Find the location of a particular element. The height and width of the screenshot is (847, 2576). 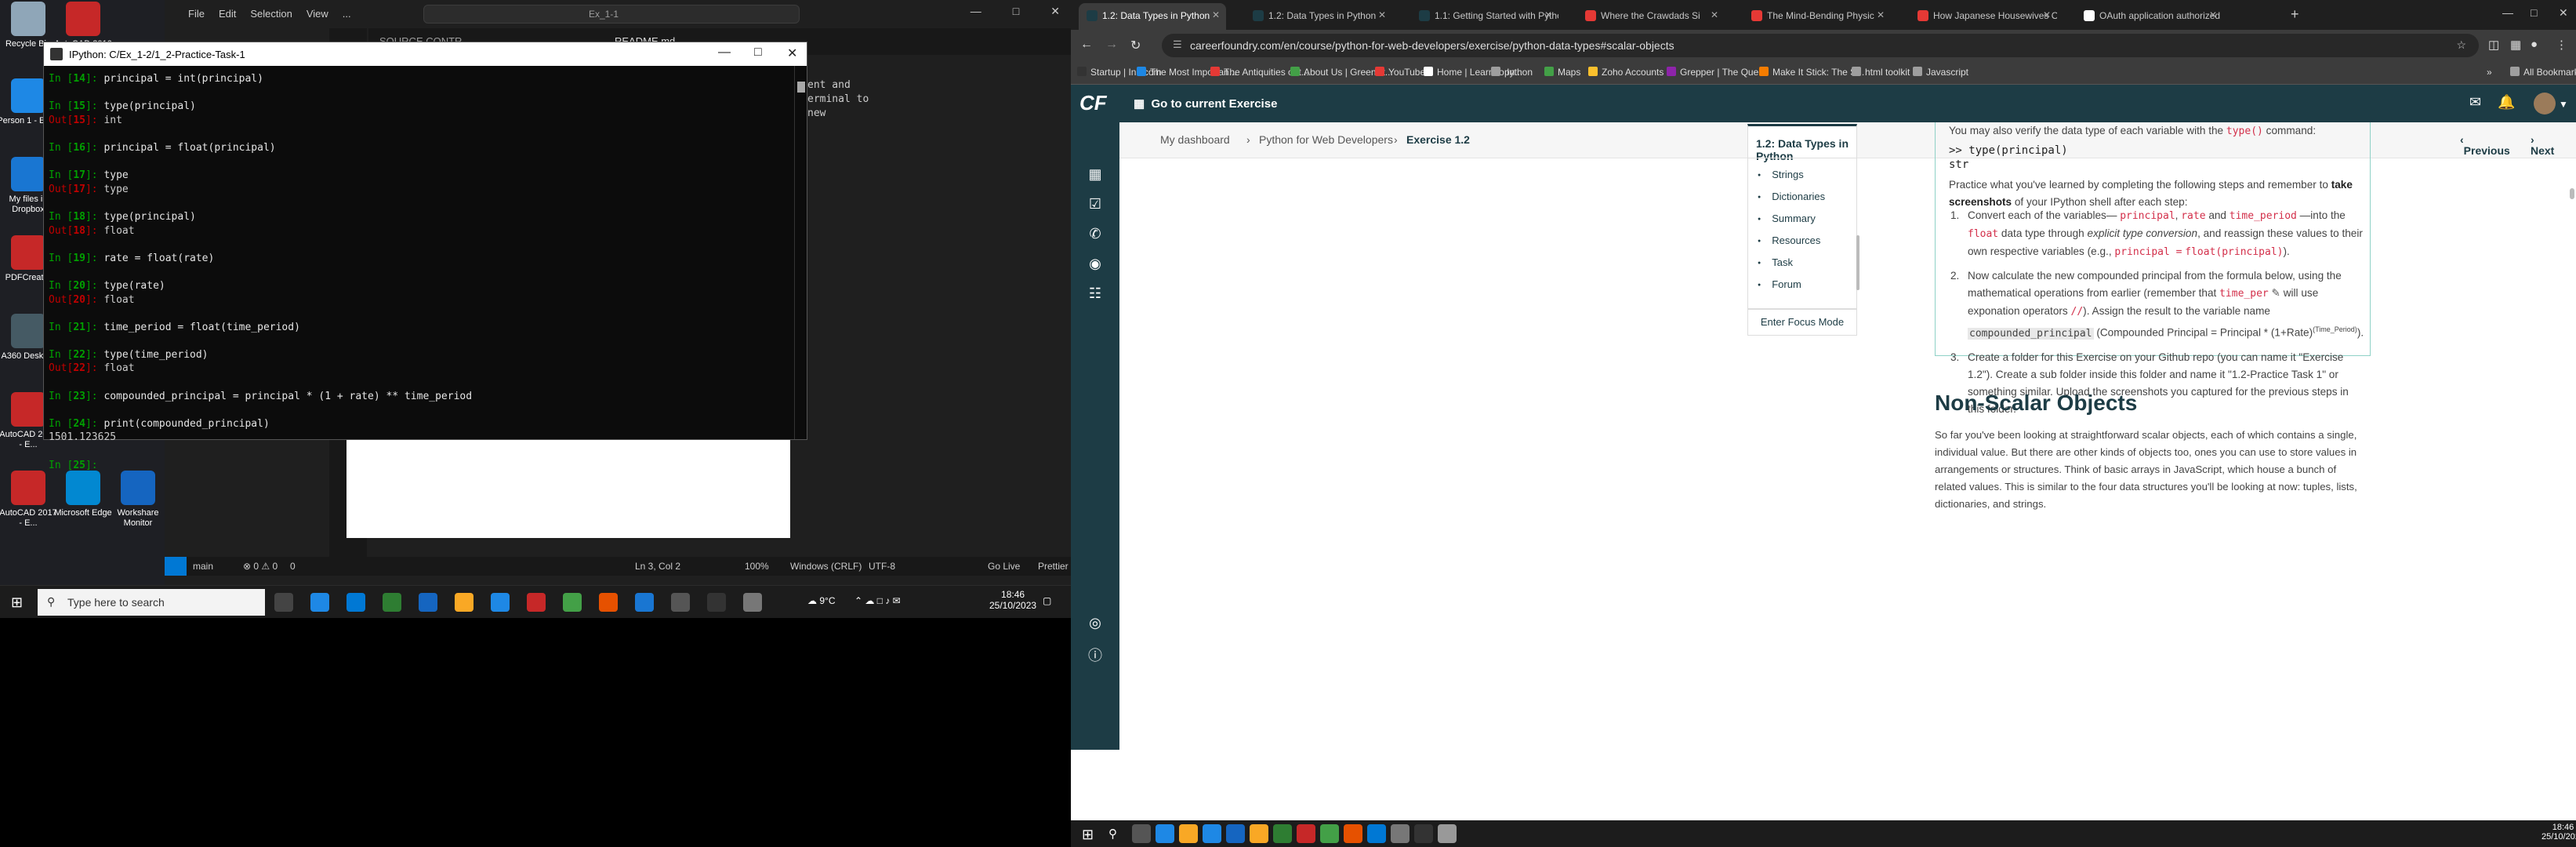

network-icon: ☷ is located at coordinates (1095, 293).